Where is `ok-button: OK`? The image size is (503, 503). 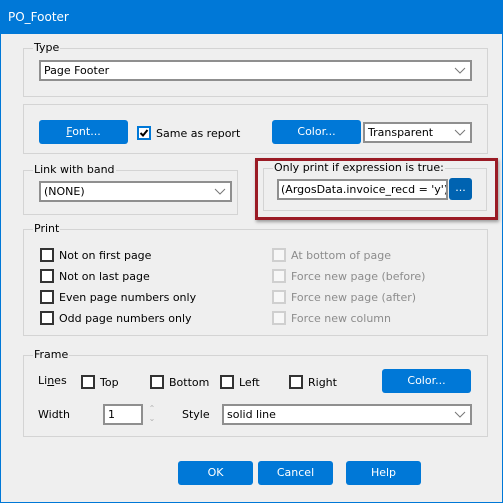 ok-button: OK is located at coordinates (215, 473).